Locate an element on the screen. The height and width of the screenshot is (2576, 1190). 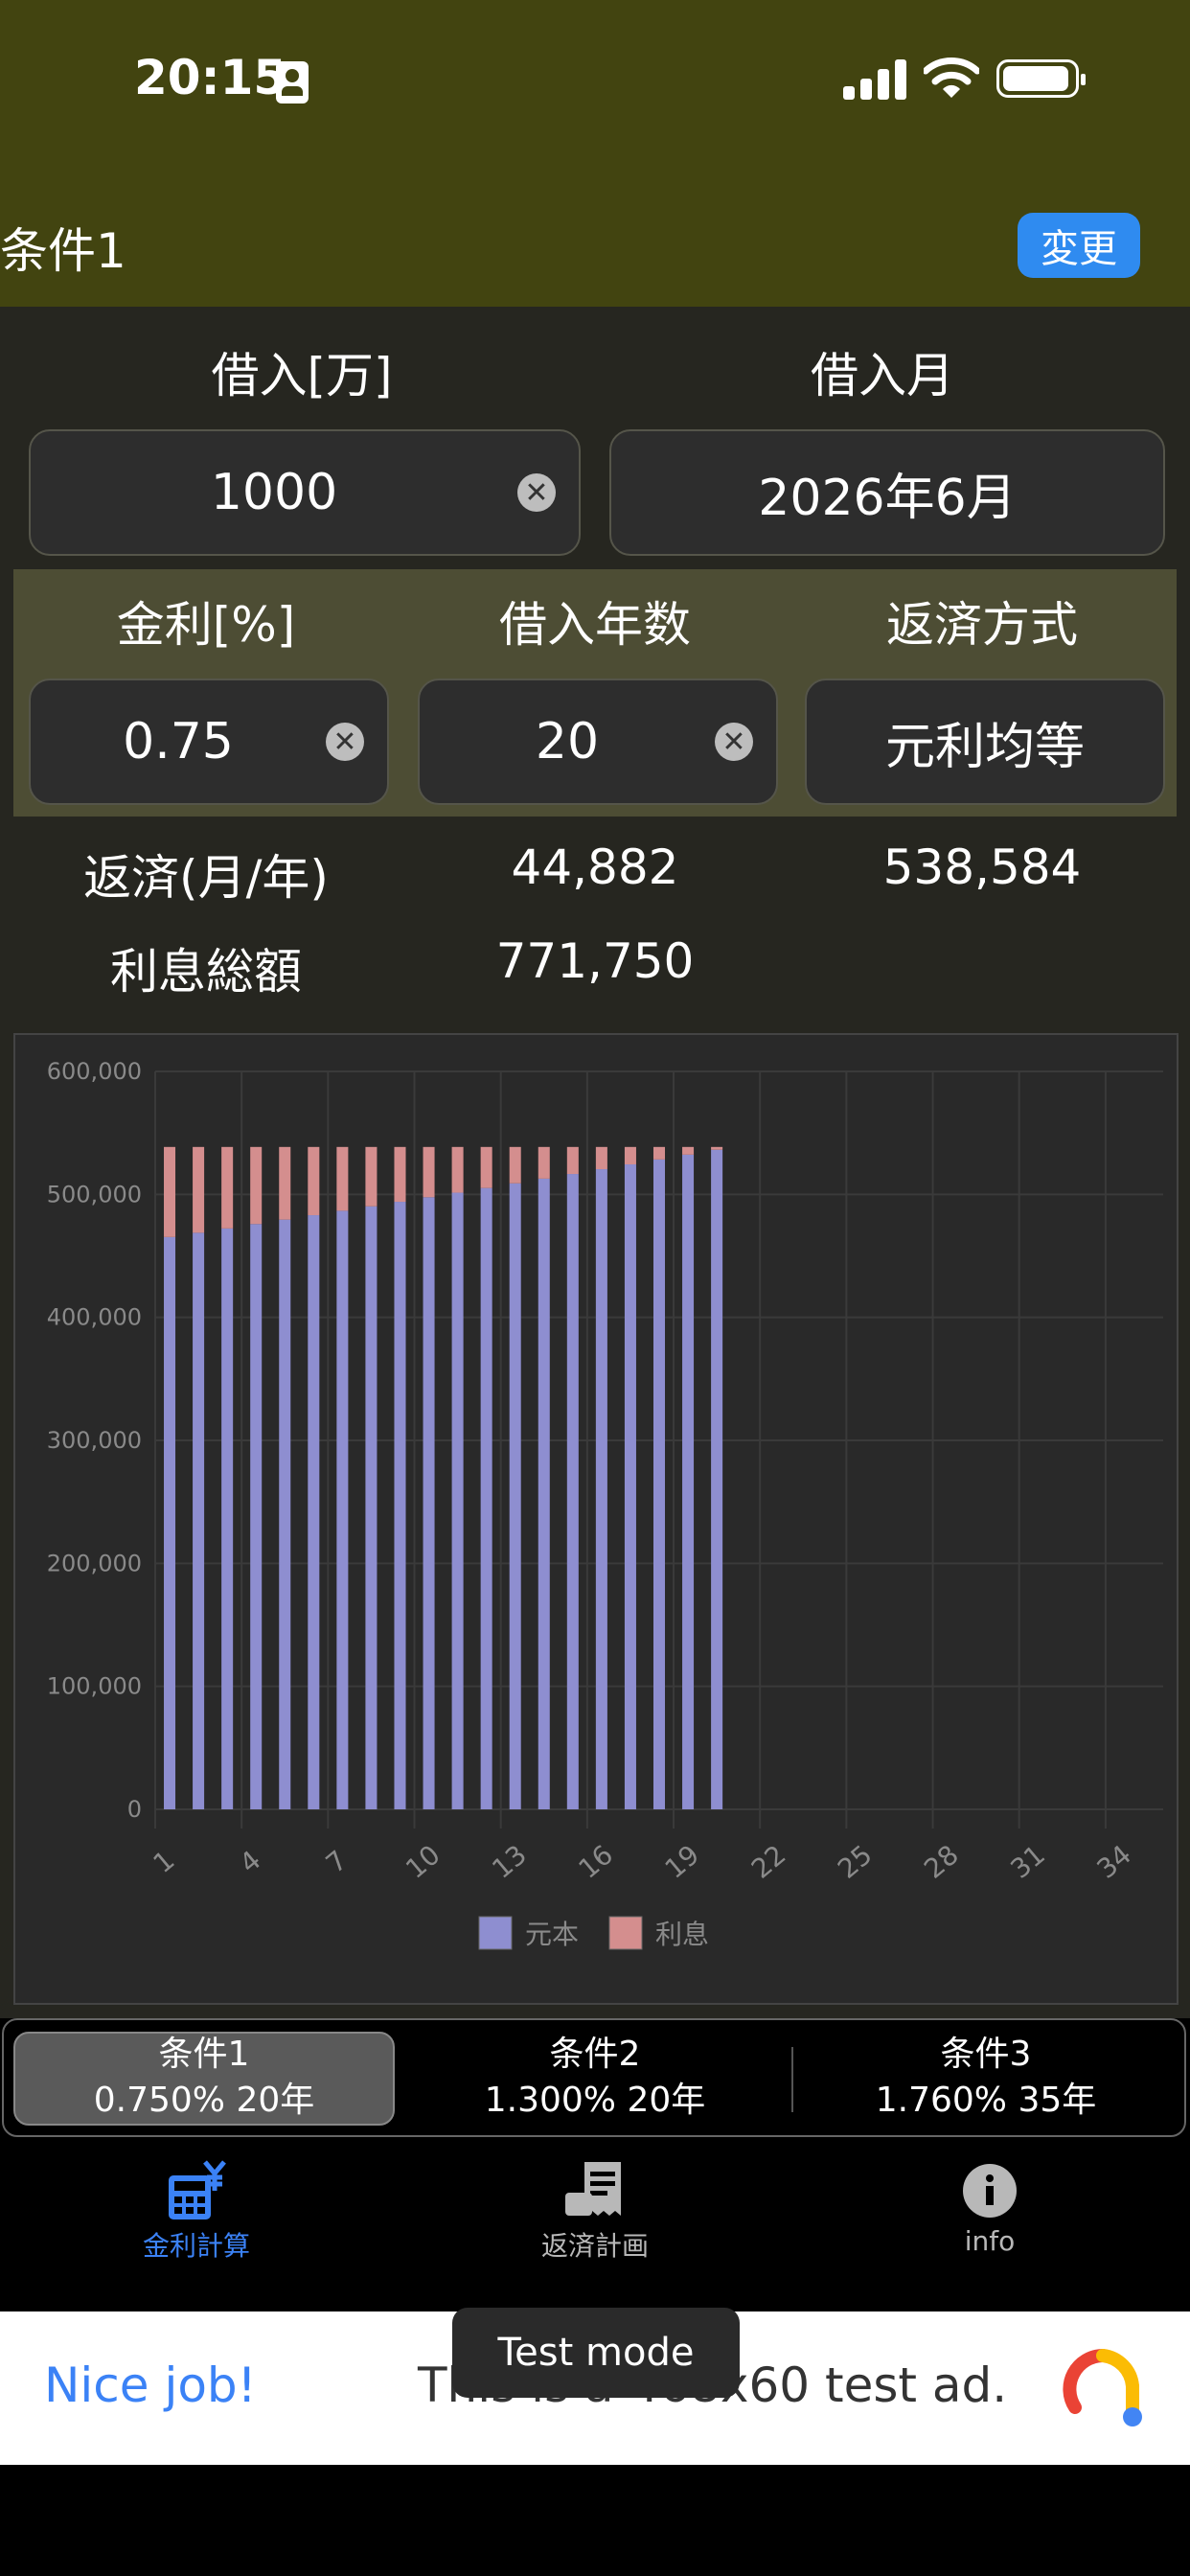
method-value: 元利均等 is located at coordinates (984, 747).